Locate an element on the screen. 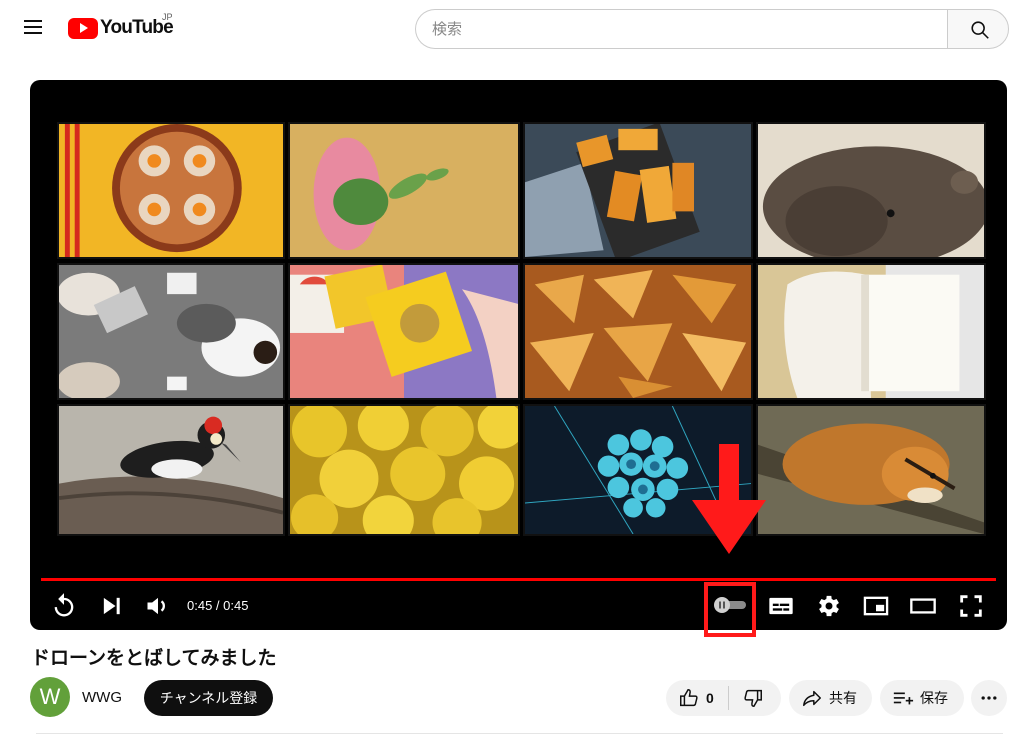  hamburger-menu-icon is located at coordinates (33, 29).